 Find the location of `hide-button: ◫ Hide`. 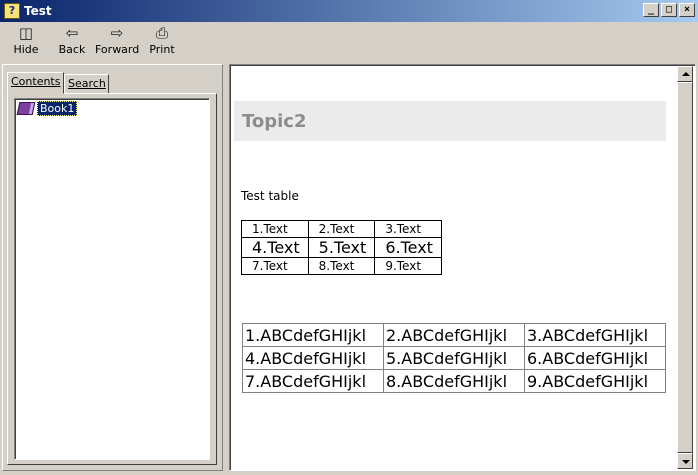

hide-button: ◫ Hide is located at coordinates (26, 42).